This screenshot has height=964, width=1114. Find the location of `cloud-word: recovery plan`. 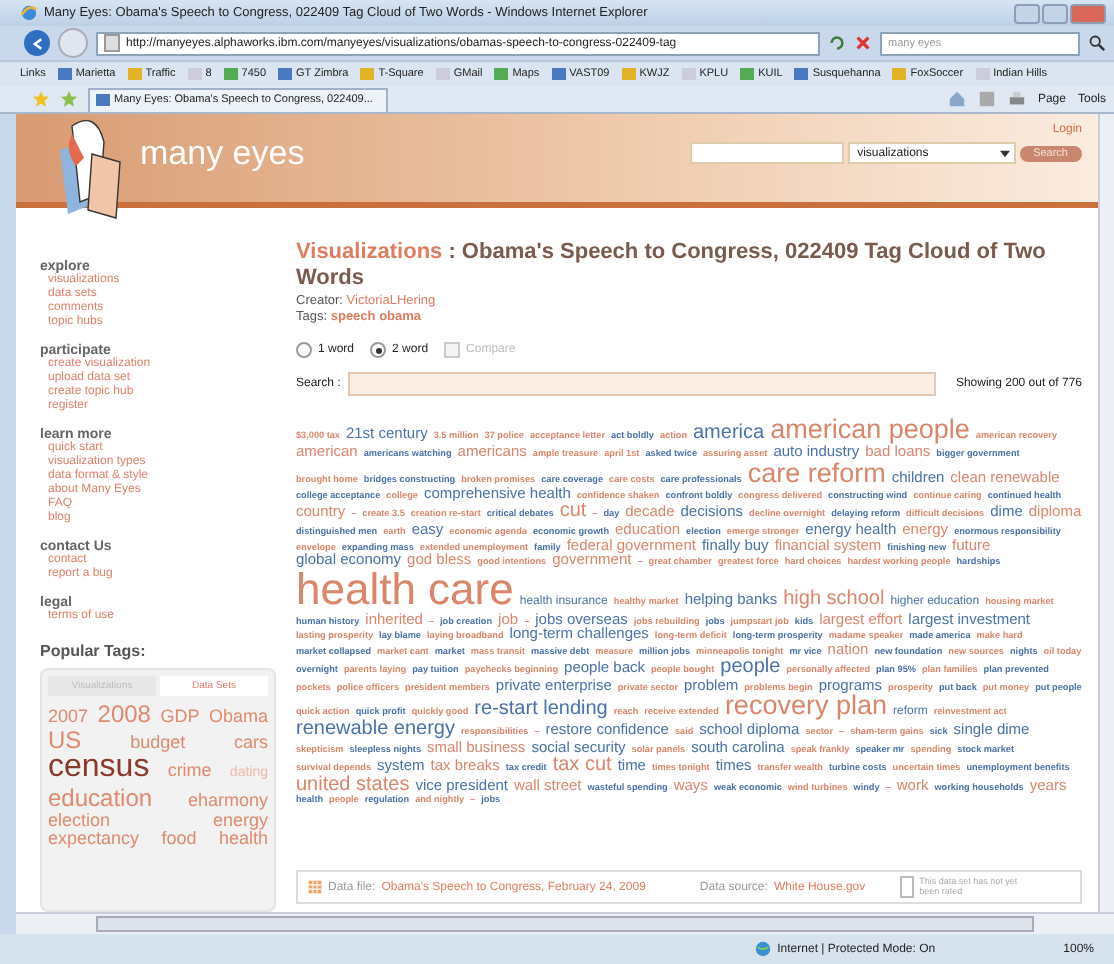

cloud-word: recovery plan is located at coordinates (805, 706).